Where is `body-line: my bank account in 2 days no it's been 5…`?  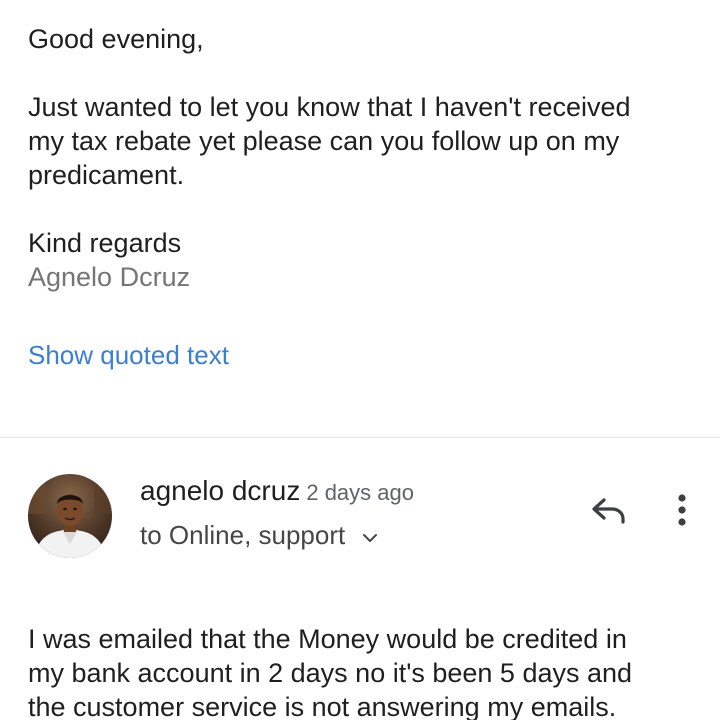
body-line: my bank account in 2 days no it's been 5… is located at coordinates (330, 673).